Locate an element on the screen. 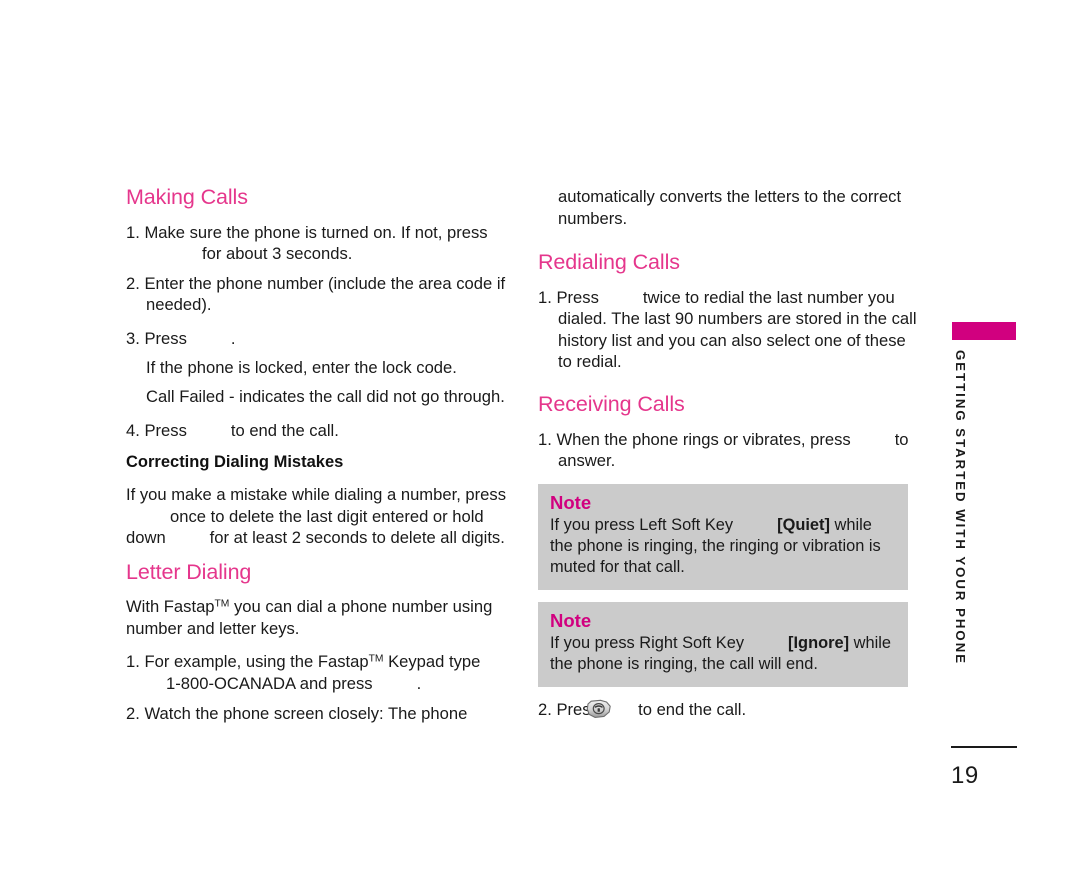  making-calls-step-3: 3. Press. is located at coordinates (317, 339).